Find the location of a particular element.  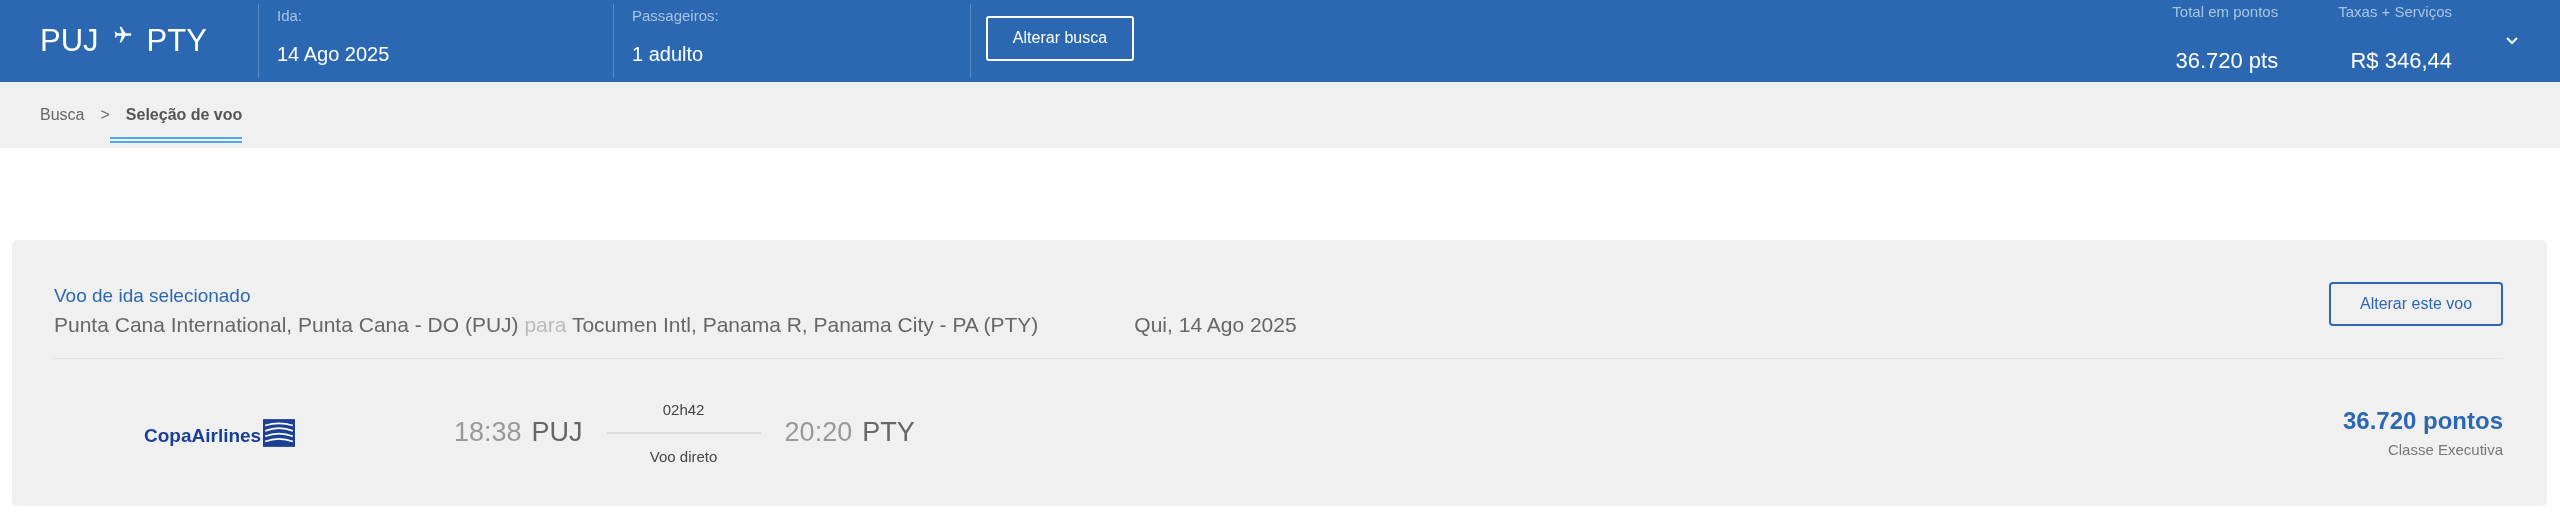

flight-duration: 02h42 is located at coordinates (683, 409).